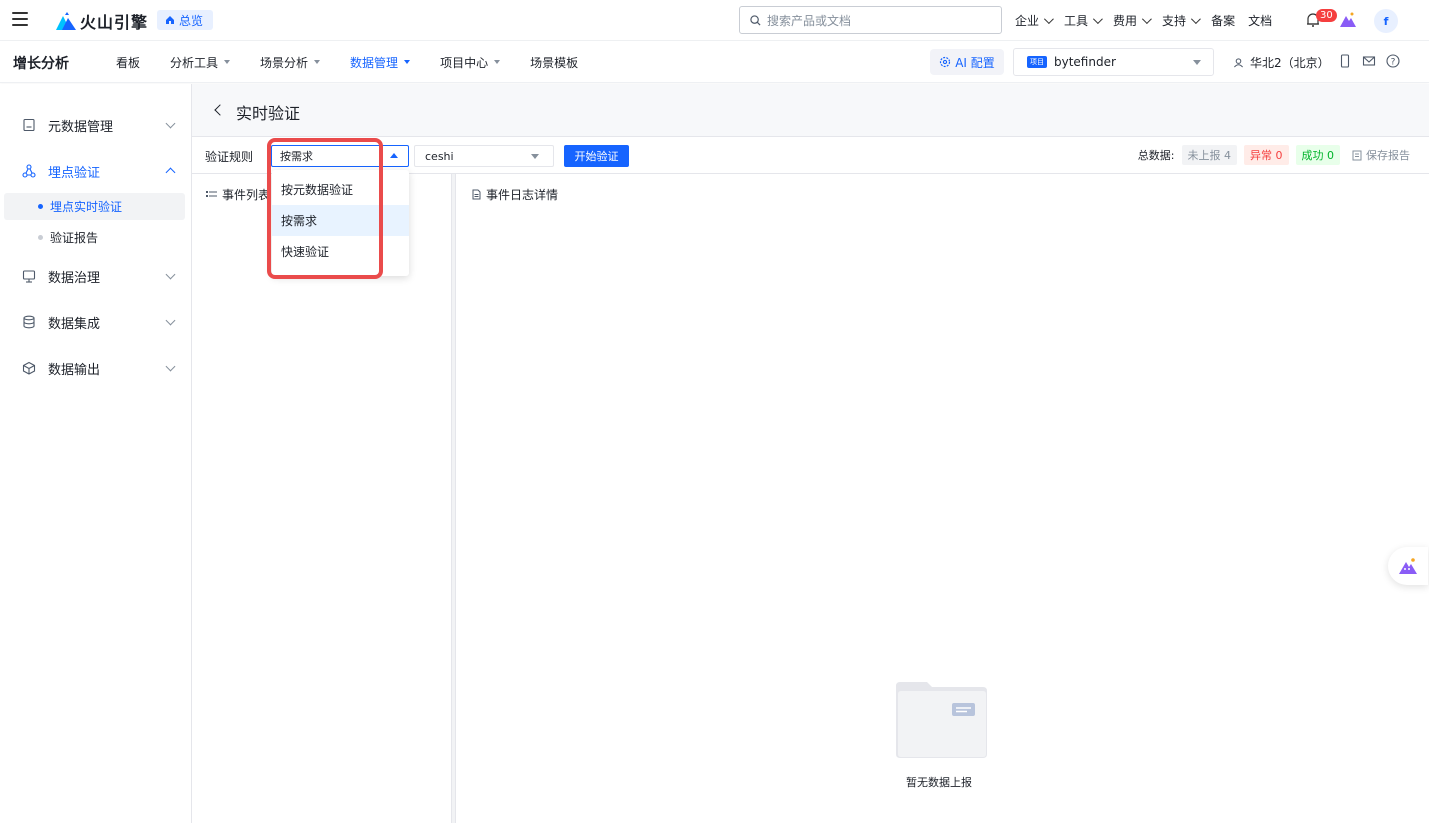  I want to click on event-log-title: 事件日志详情, so click(515, 194).